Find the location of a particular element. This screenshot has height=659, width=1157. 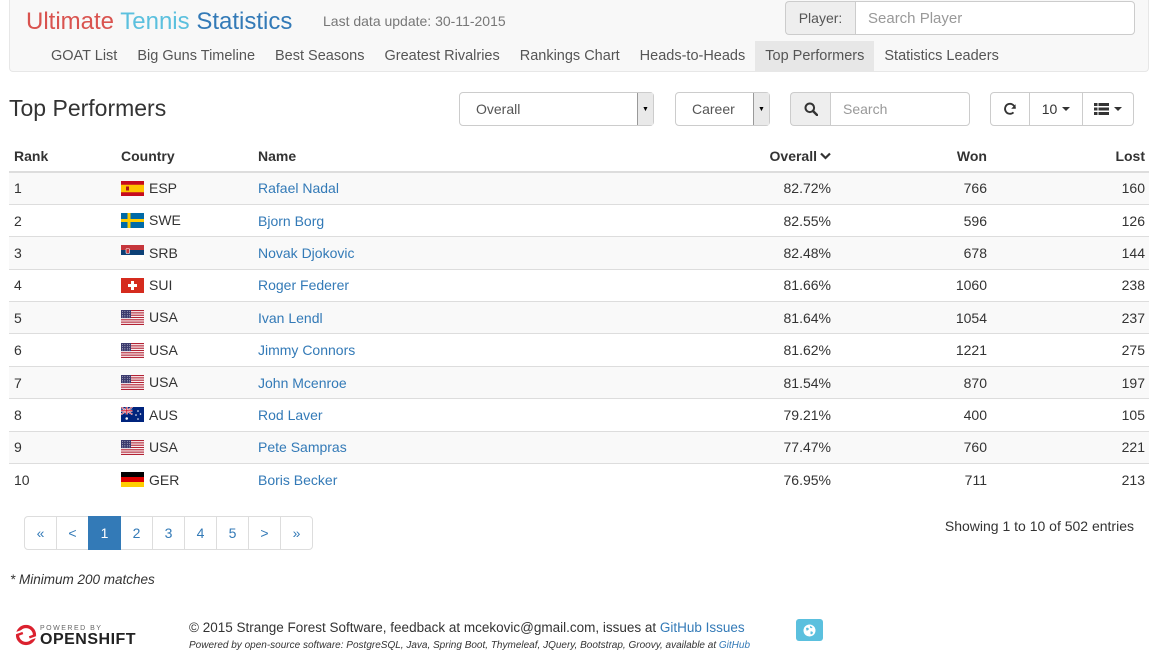

cell-name: Jimmy Connors is located at coordinates (443, 350).